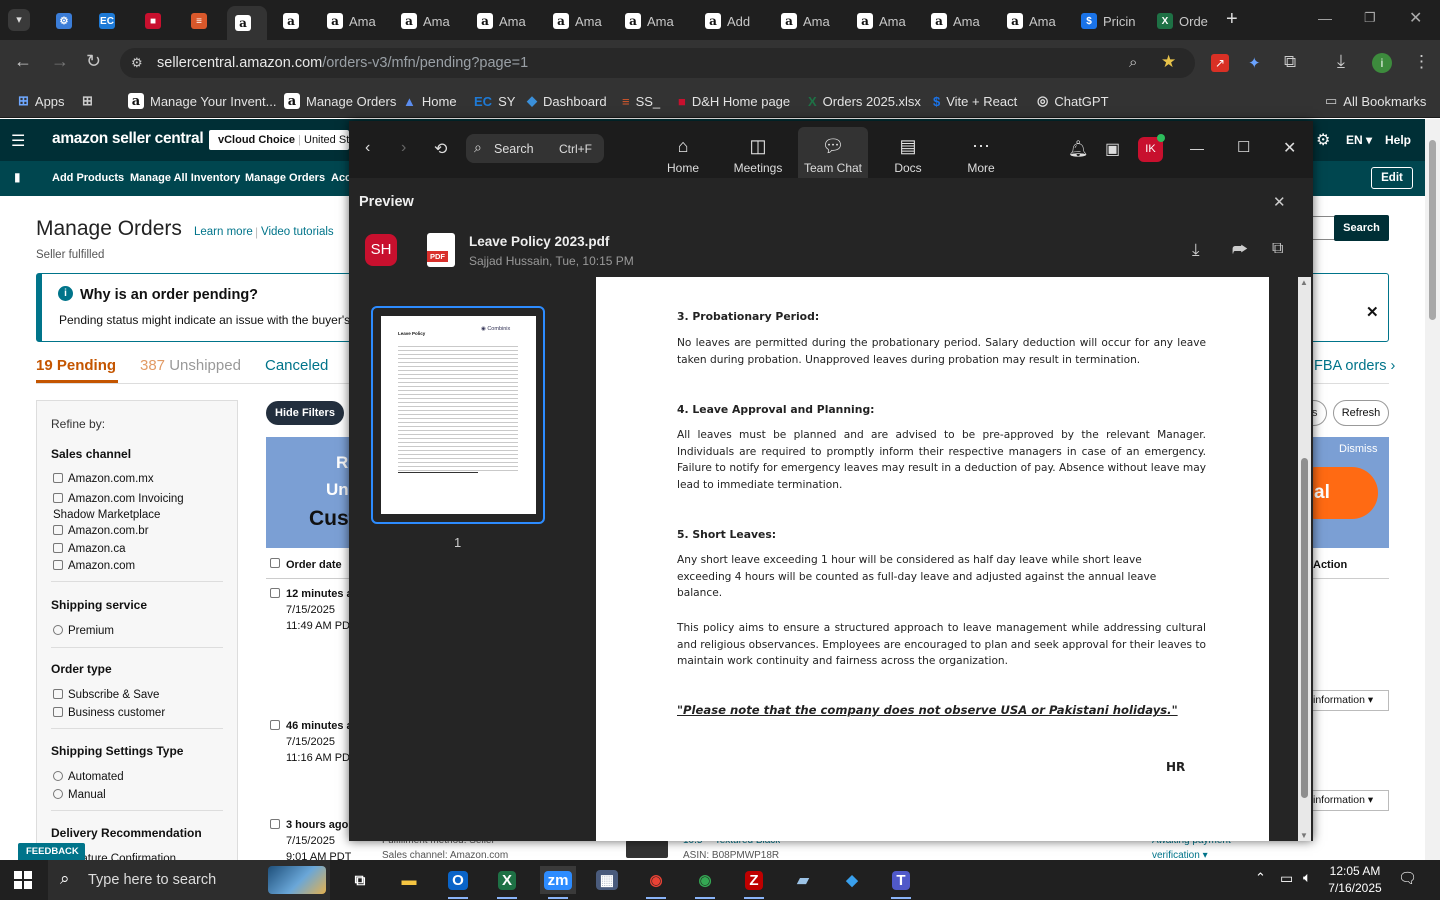 The height and width of the screenshot is (900, 1440). I want to click on language-selector: EN ▾, so click(1359, 140).